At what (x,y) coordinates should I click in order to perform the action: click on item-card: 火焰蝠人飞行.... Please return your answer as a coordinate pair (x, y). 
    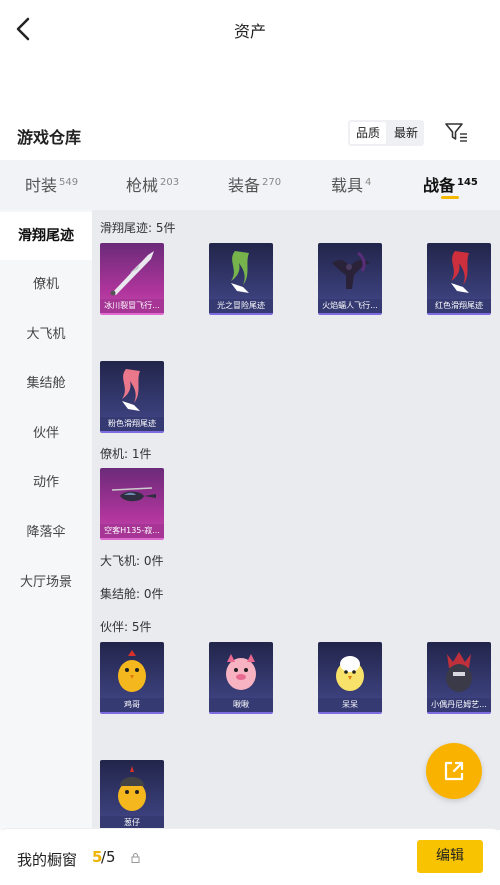
    Looking at the image, I should click on (350, 279).